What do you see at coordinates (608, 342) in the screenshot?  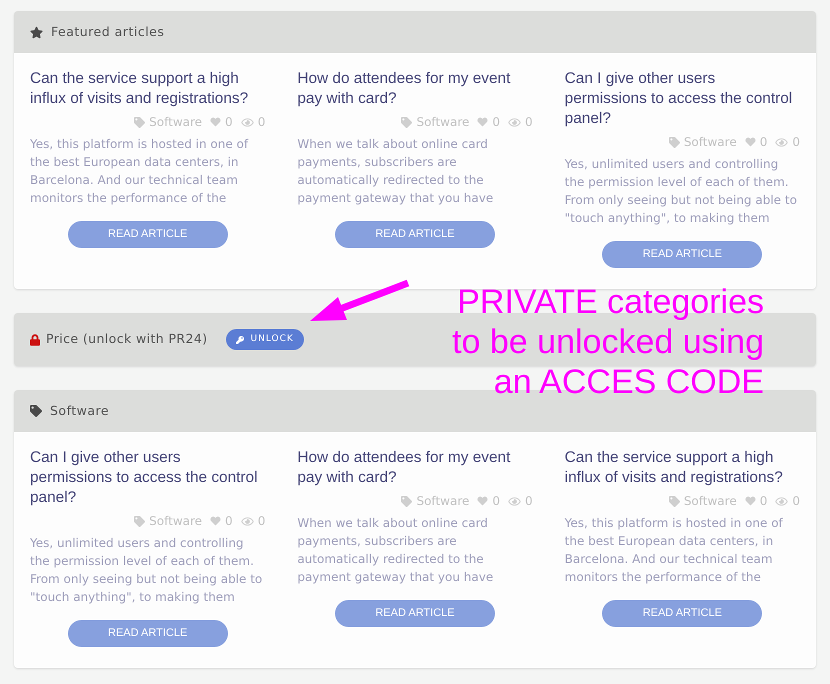 I see `annotation-text: PRIVATE categories to be unlocked using an ACCES CODE` at bounding box center [608, 342].